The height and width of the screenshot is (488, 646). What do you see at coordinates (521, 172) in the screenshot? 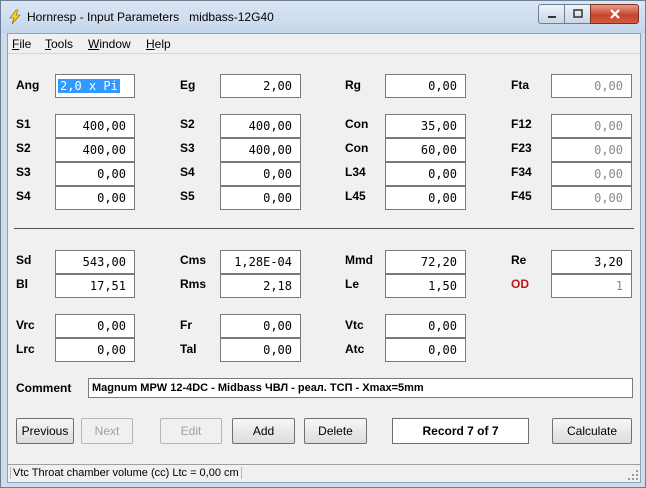
I see `label-f34: F34` at bounding box center [521, 172].